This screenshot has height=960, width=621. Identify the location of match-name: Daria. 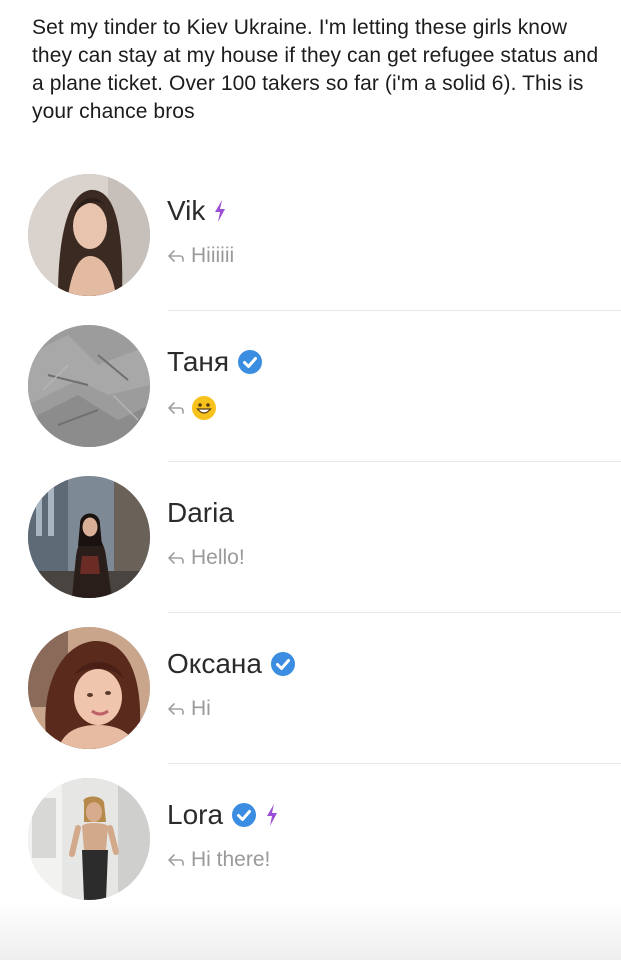
(200, 512).